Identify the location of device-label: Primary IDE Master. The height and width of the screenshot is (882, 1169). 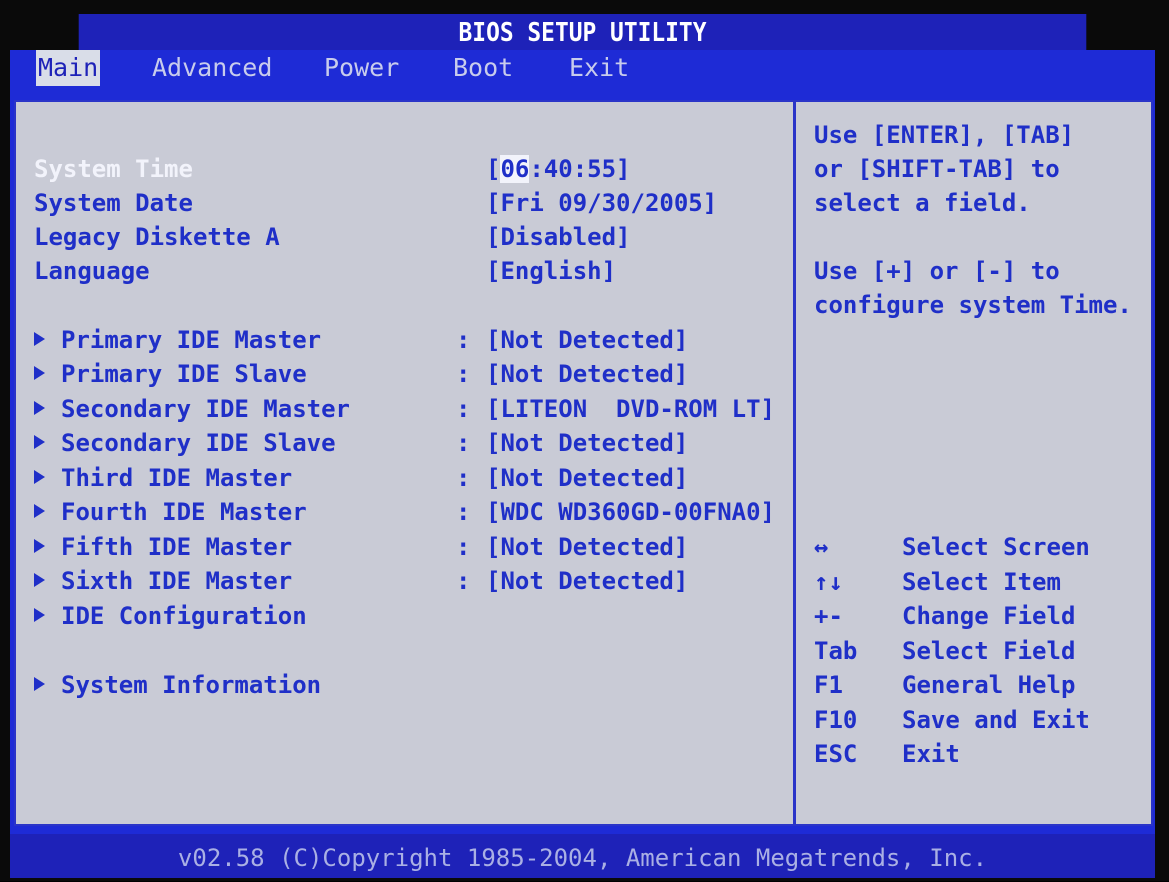
(191, 340).